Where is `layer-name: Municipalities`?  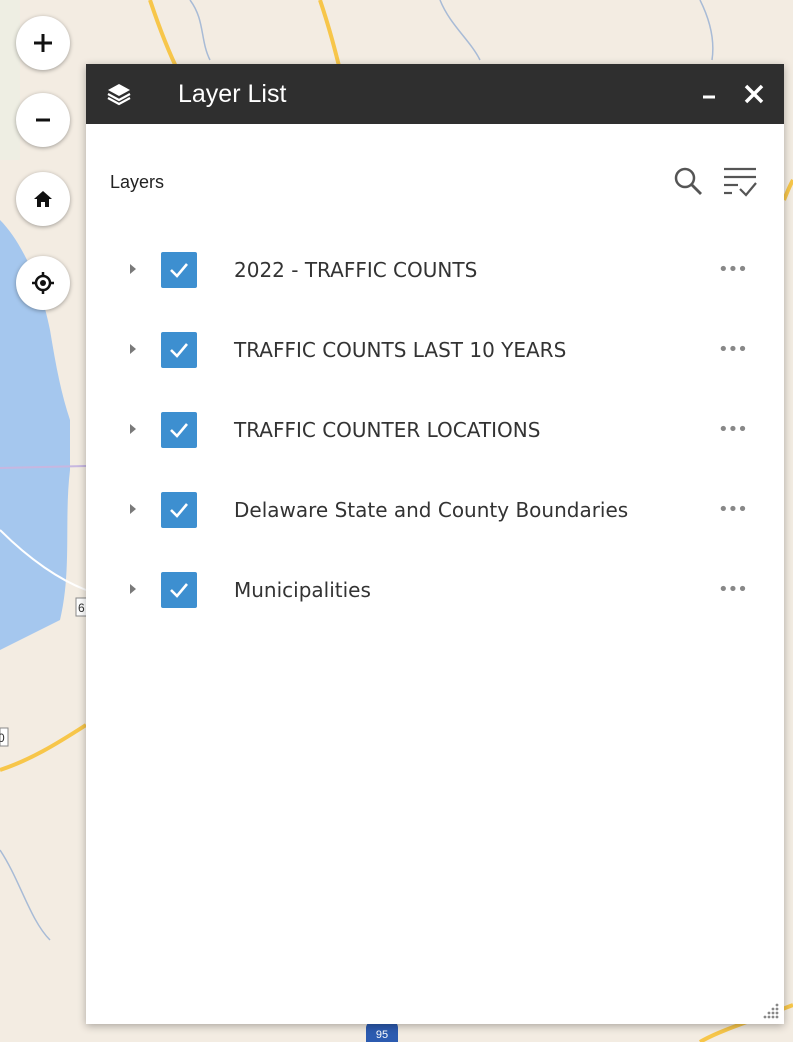
layer-name: Municipalities is located at coordinates (302, 590).